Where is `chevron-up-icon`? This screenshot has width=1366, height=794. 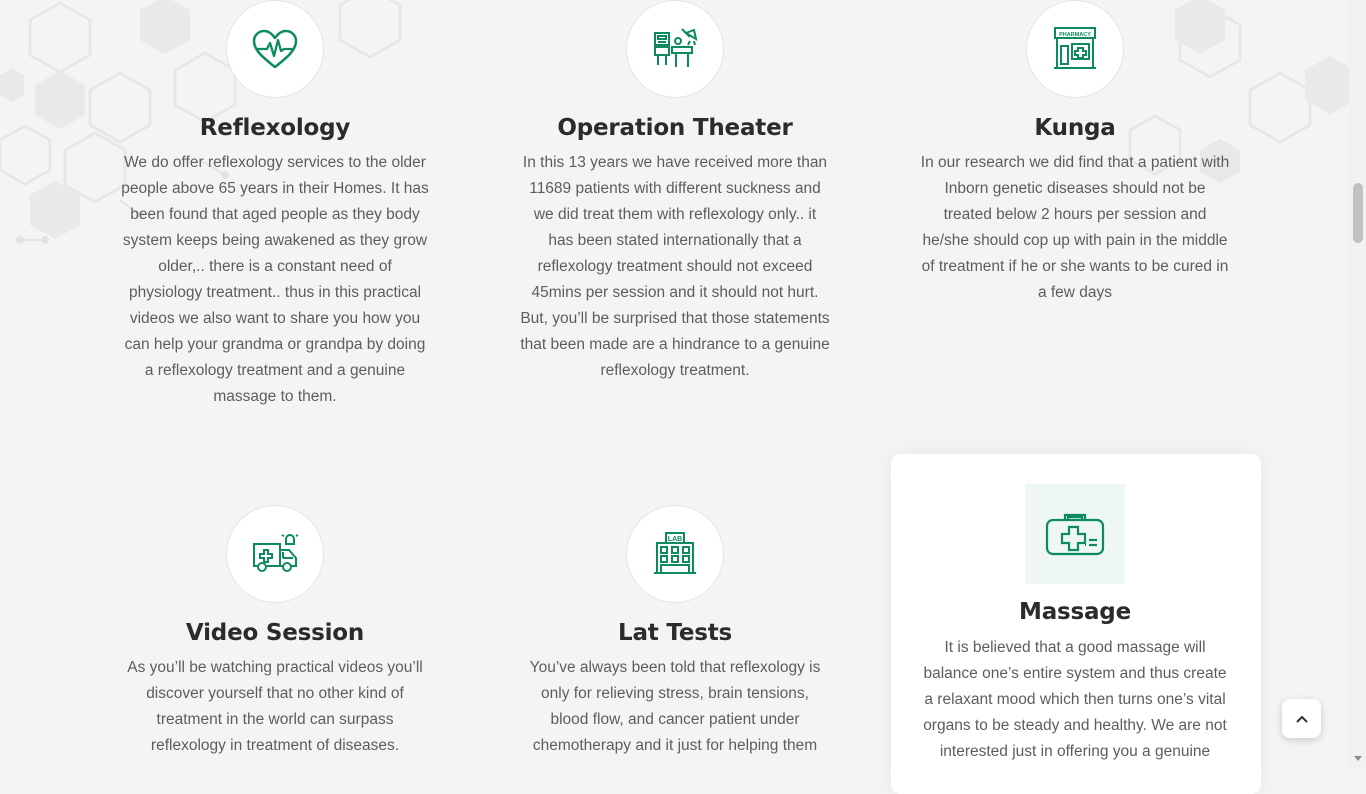 chevron-up-icon is located at coordinates (1301, 719).